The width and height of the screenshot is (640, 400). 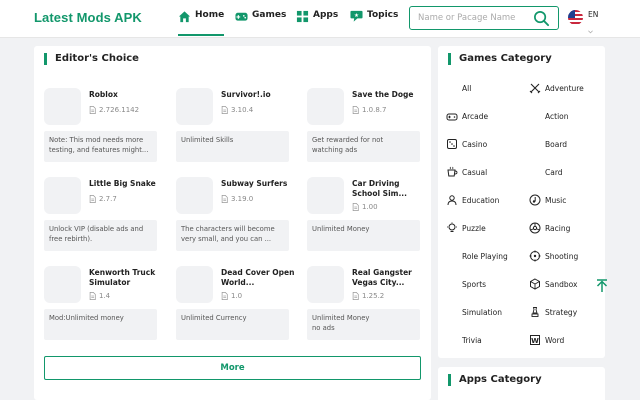 I want to click on search-icon, so click(x=541, y=18).